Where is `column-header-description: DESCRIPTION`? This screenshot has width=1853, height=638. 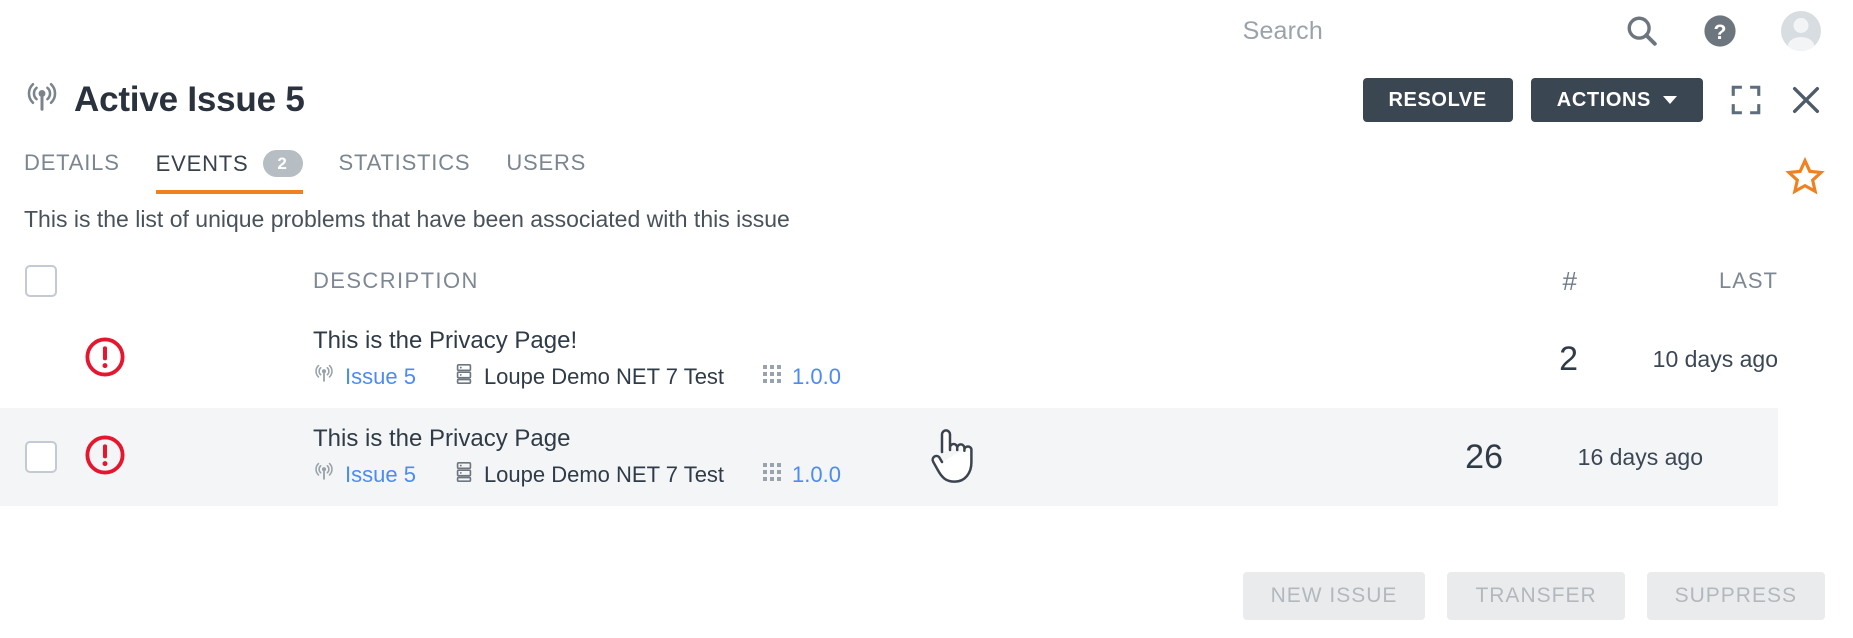
column-header-description: DESCRIPTION is located at coordinates (786, 281).